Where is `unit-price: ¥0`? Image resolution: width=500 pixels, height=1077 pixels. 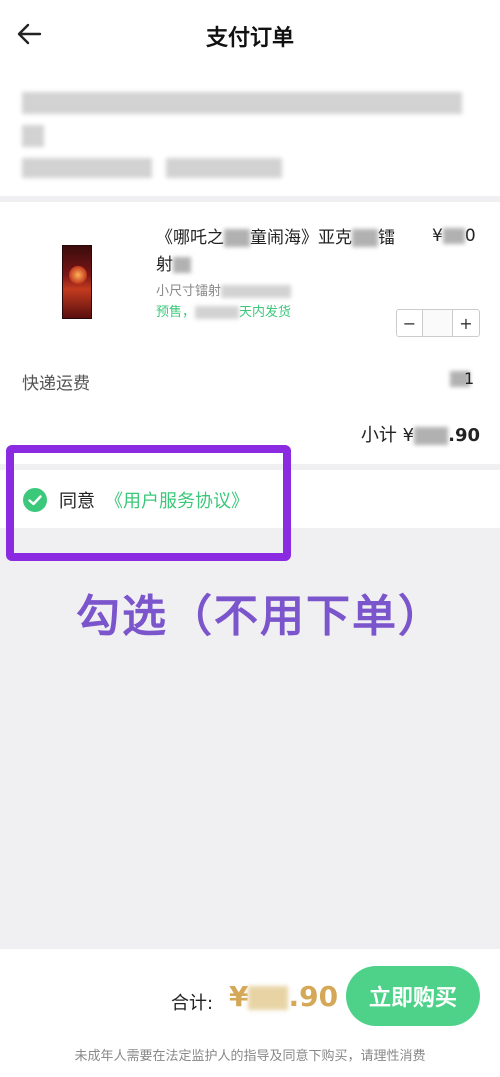 unit-price: ¥0 is located at coordinates (454, 236).